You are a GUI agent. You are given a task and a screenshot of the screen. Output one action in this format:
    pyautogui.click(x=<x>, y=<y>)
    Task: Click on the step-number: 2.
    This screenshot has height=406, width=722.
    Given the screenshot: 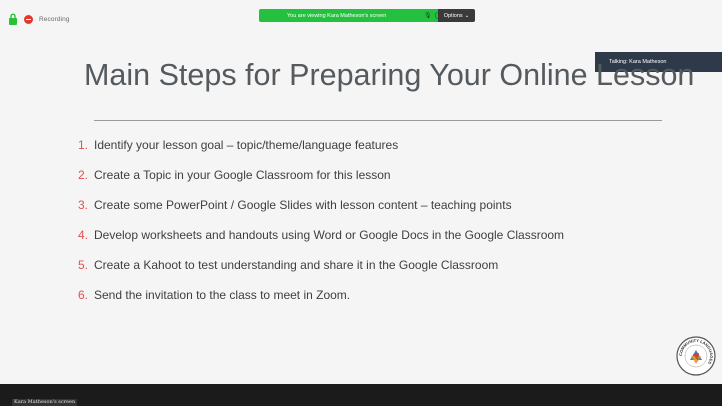 What is the action you would take?
    pyautogui.click(x=83, y=175)
    